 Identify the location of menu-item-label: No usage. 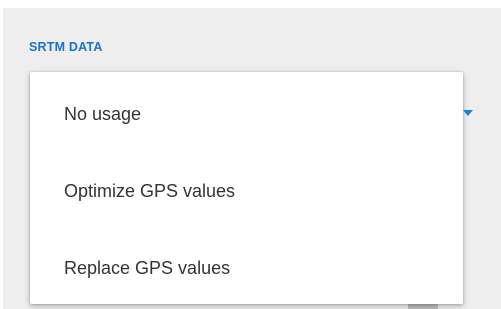
(103, 114).